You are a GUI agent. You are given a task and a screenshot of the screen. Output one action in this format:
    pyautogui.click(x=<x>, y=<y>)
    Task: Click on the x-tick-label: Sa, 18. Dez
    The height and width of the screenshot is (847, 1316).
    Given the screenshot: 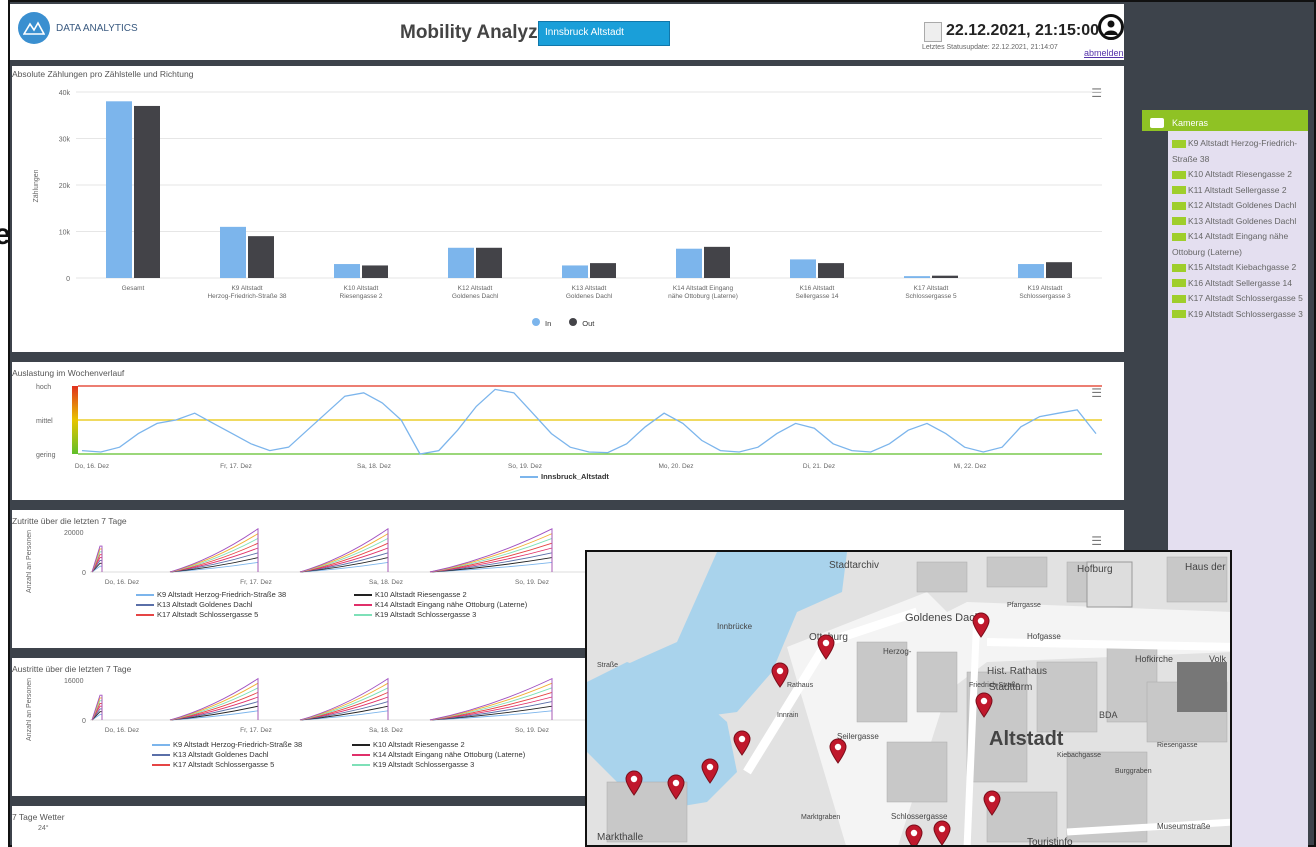 What is the action you would take?
    pyautogui.click(x=386, y=582)
    